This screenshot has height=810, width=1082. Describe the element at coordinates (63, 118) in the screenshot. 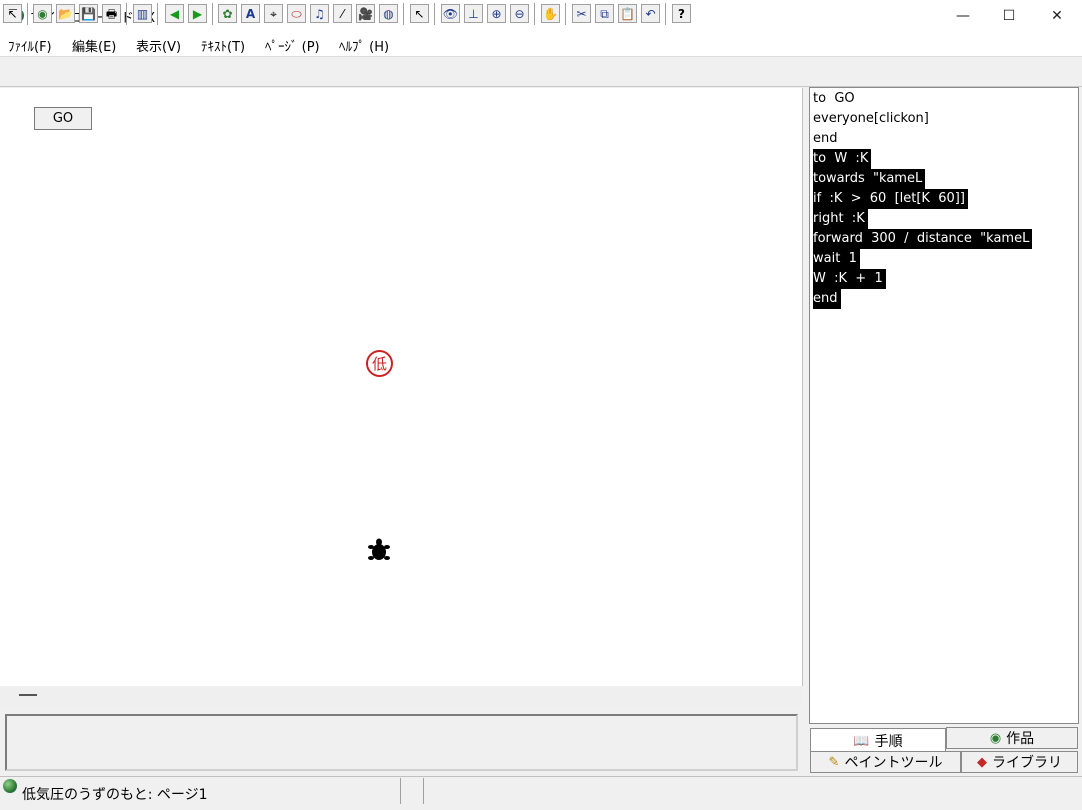

I see `go-button: GO` at that location.